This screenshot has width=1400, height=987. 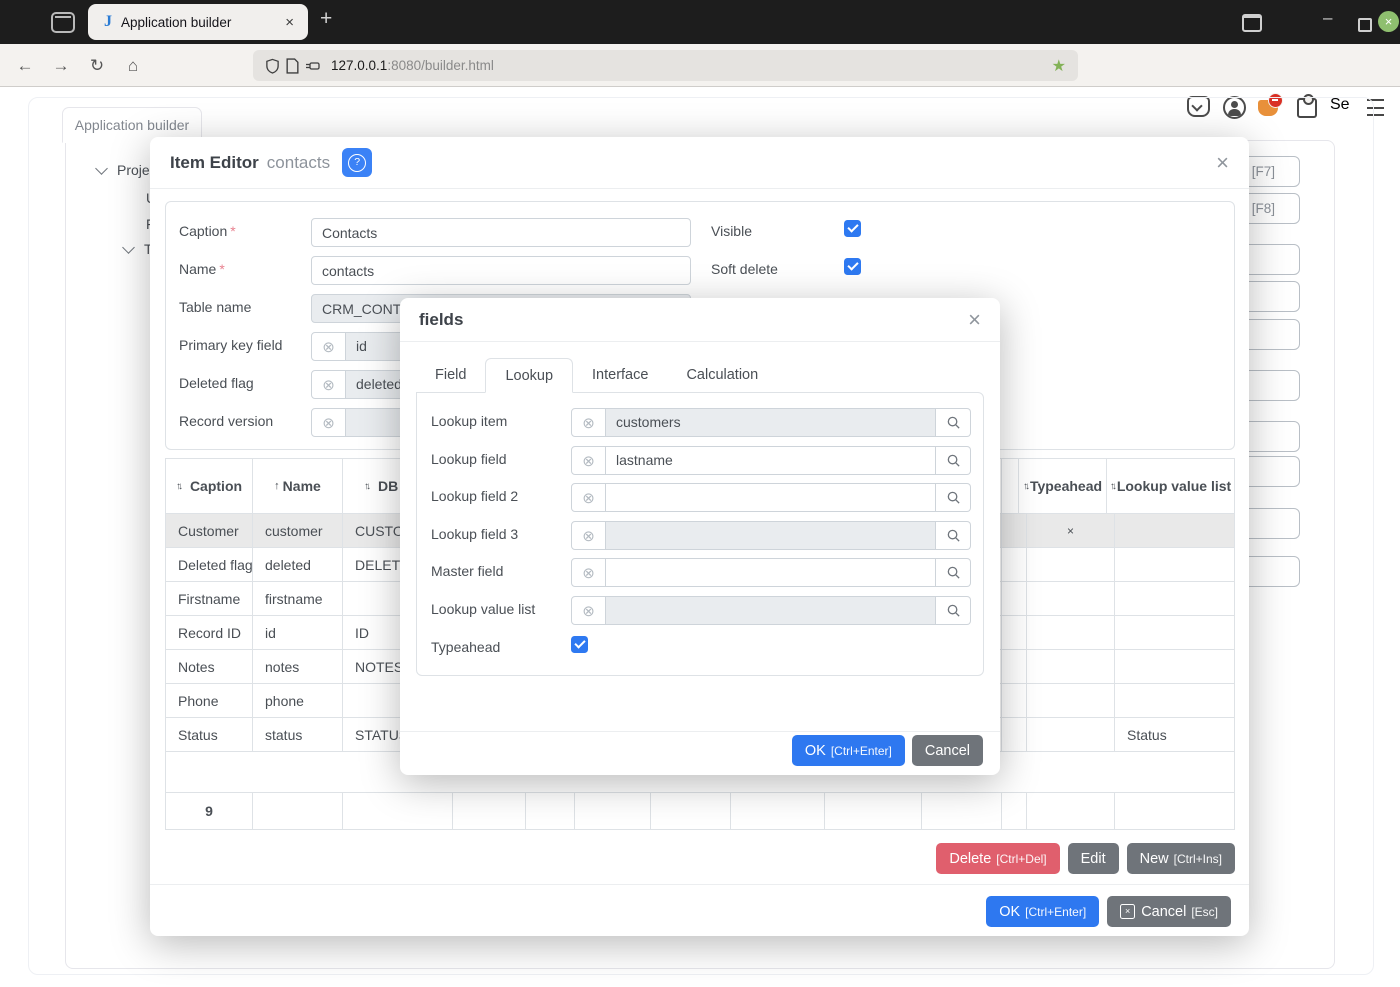 I want to click on window-maximize-icon, so click(x=1252, y=23).